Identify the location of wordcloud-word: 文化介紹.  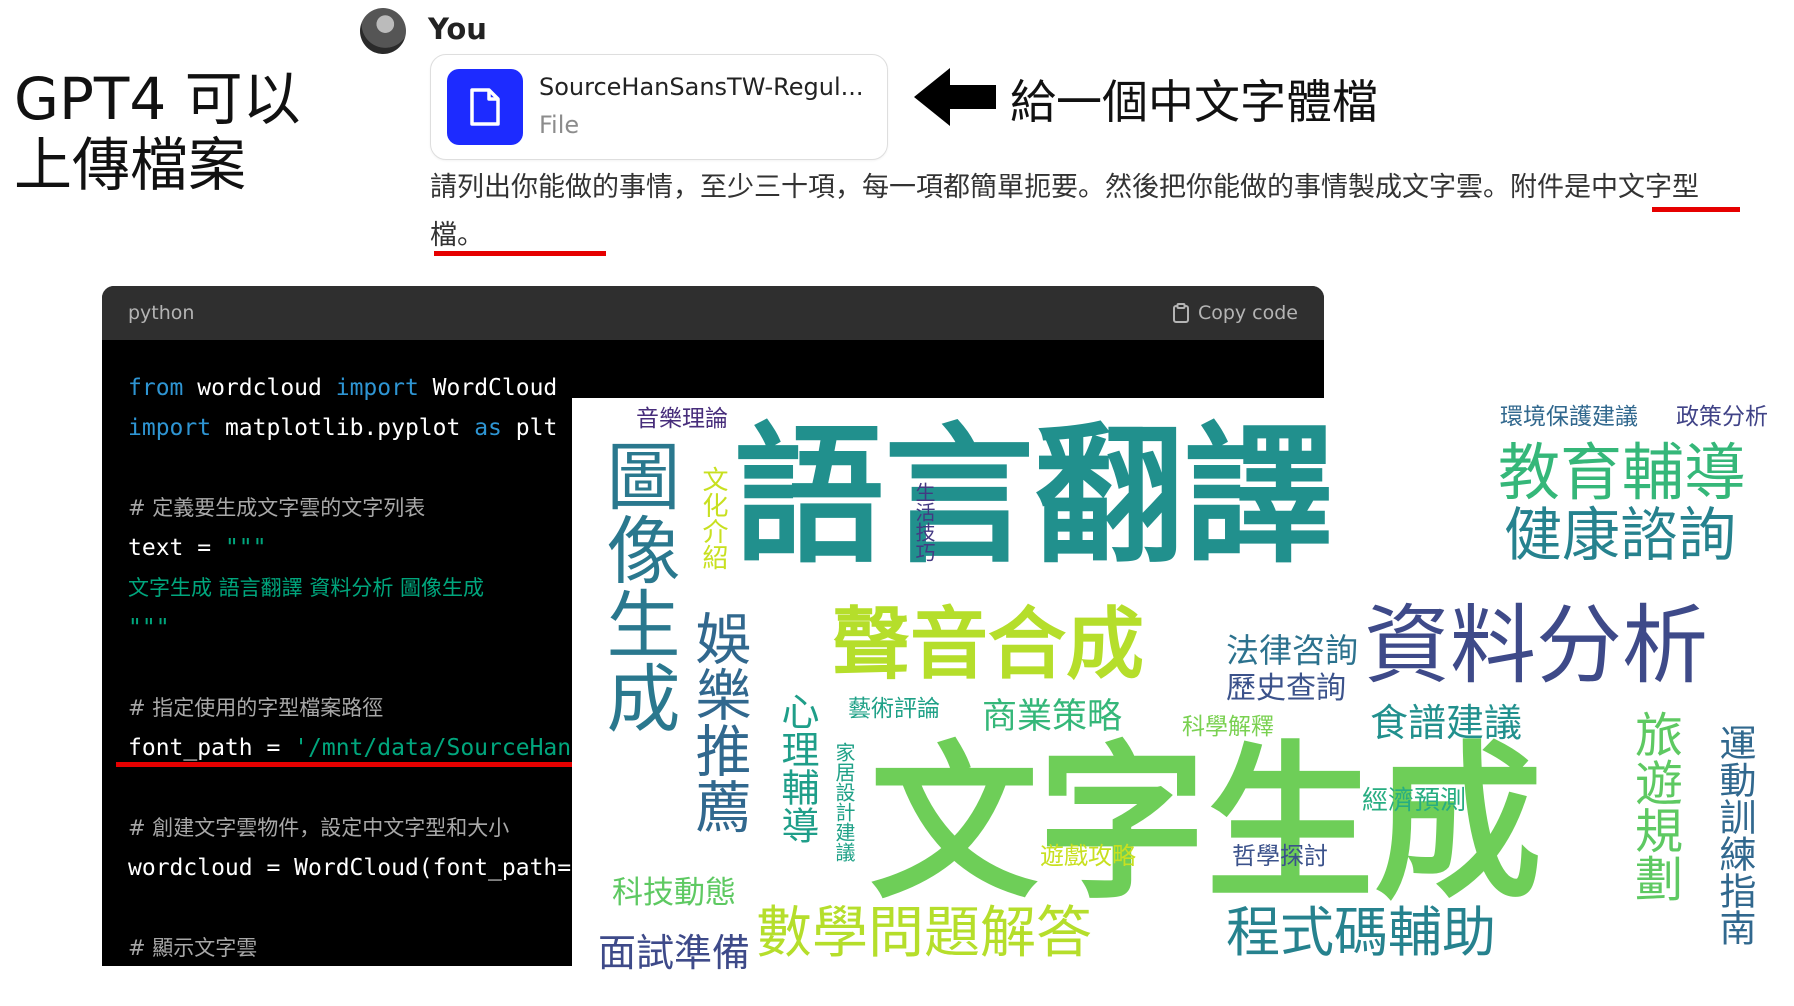
(713, 518).